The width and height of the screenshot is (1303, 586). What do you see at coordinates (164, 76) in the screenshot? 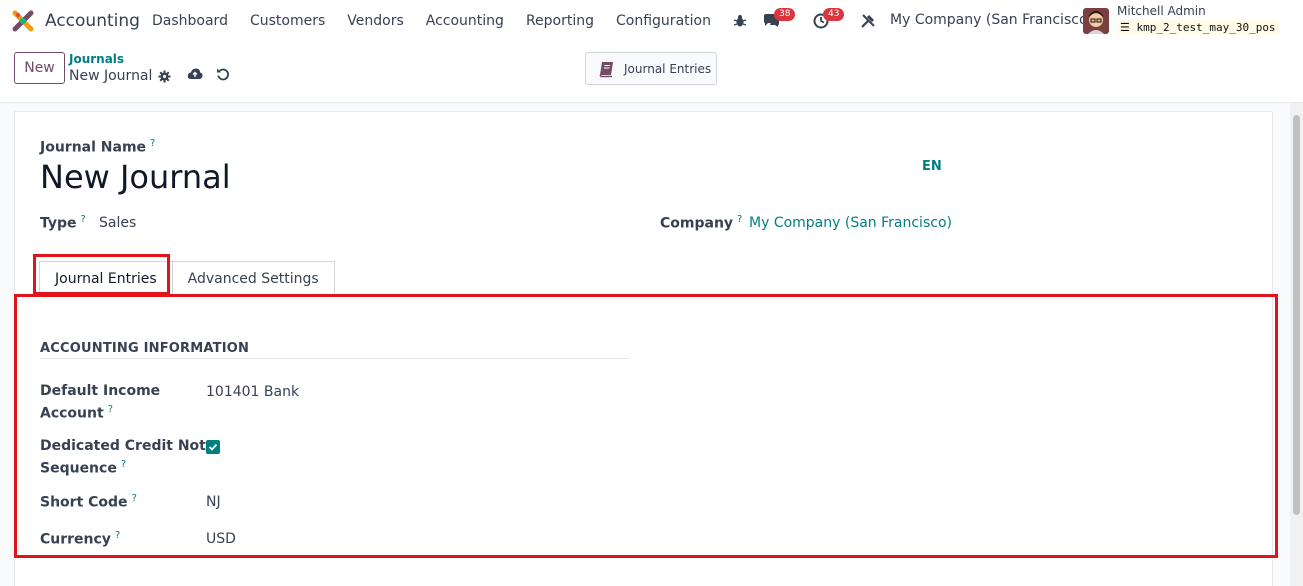
I see `gear-icon` at bounding box center [164, 76].